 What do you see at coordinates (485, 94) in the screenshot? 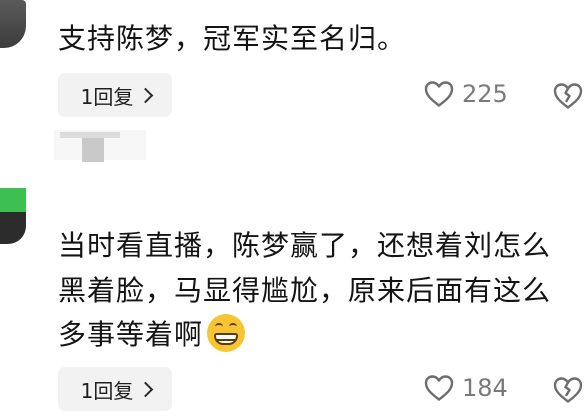
I see `like-count: 225` at bounding box center [485, 94].